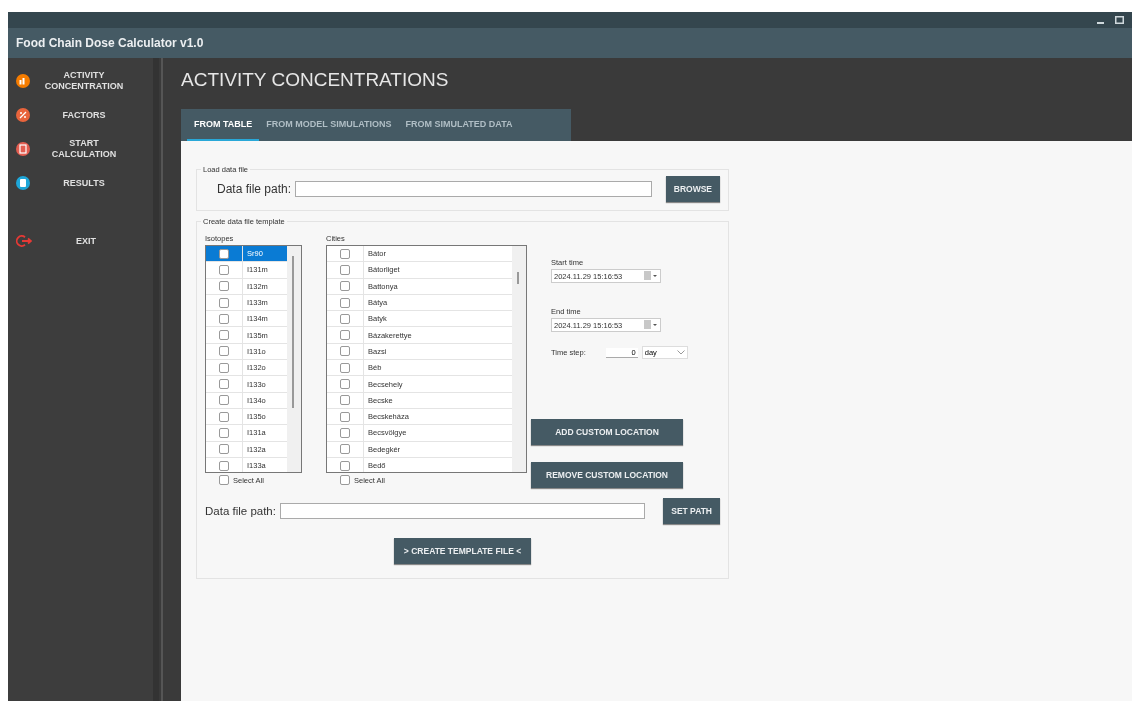  I want to click on sidebar-item: RESULTS, so click(80, 183).